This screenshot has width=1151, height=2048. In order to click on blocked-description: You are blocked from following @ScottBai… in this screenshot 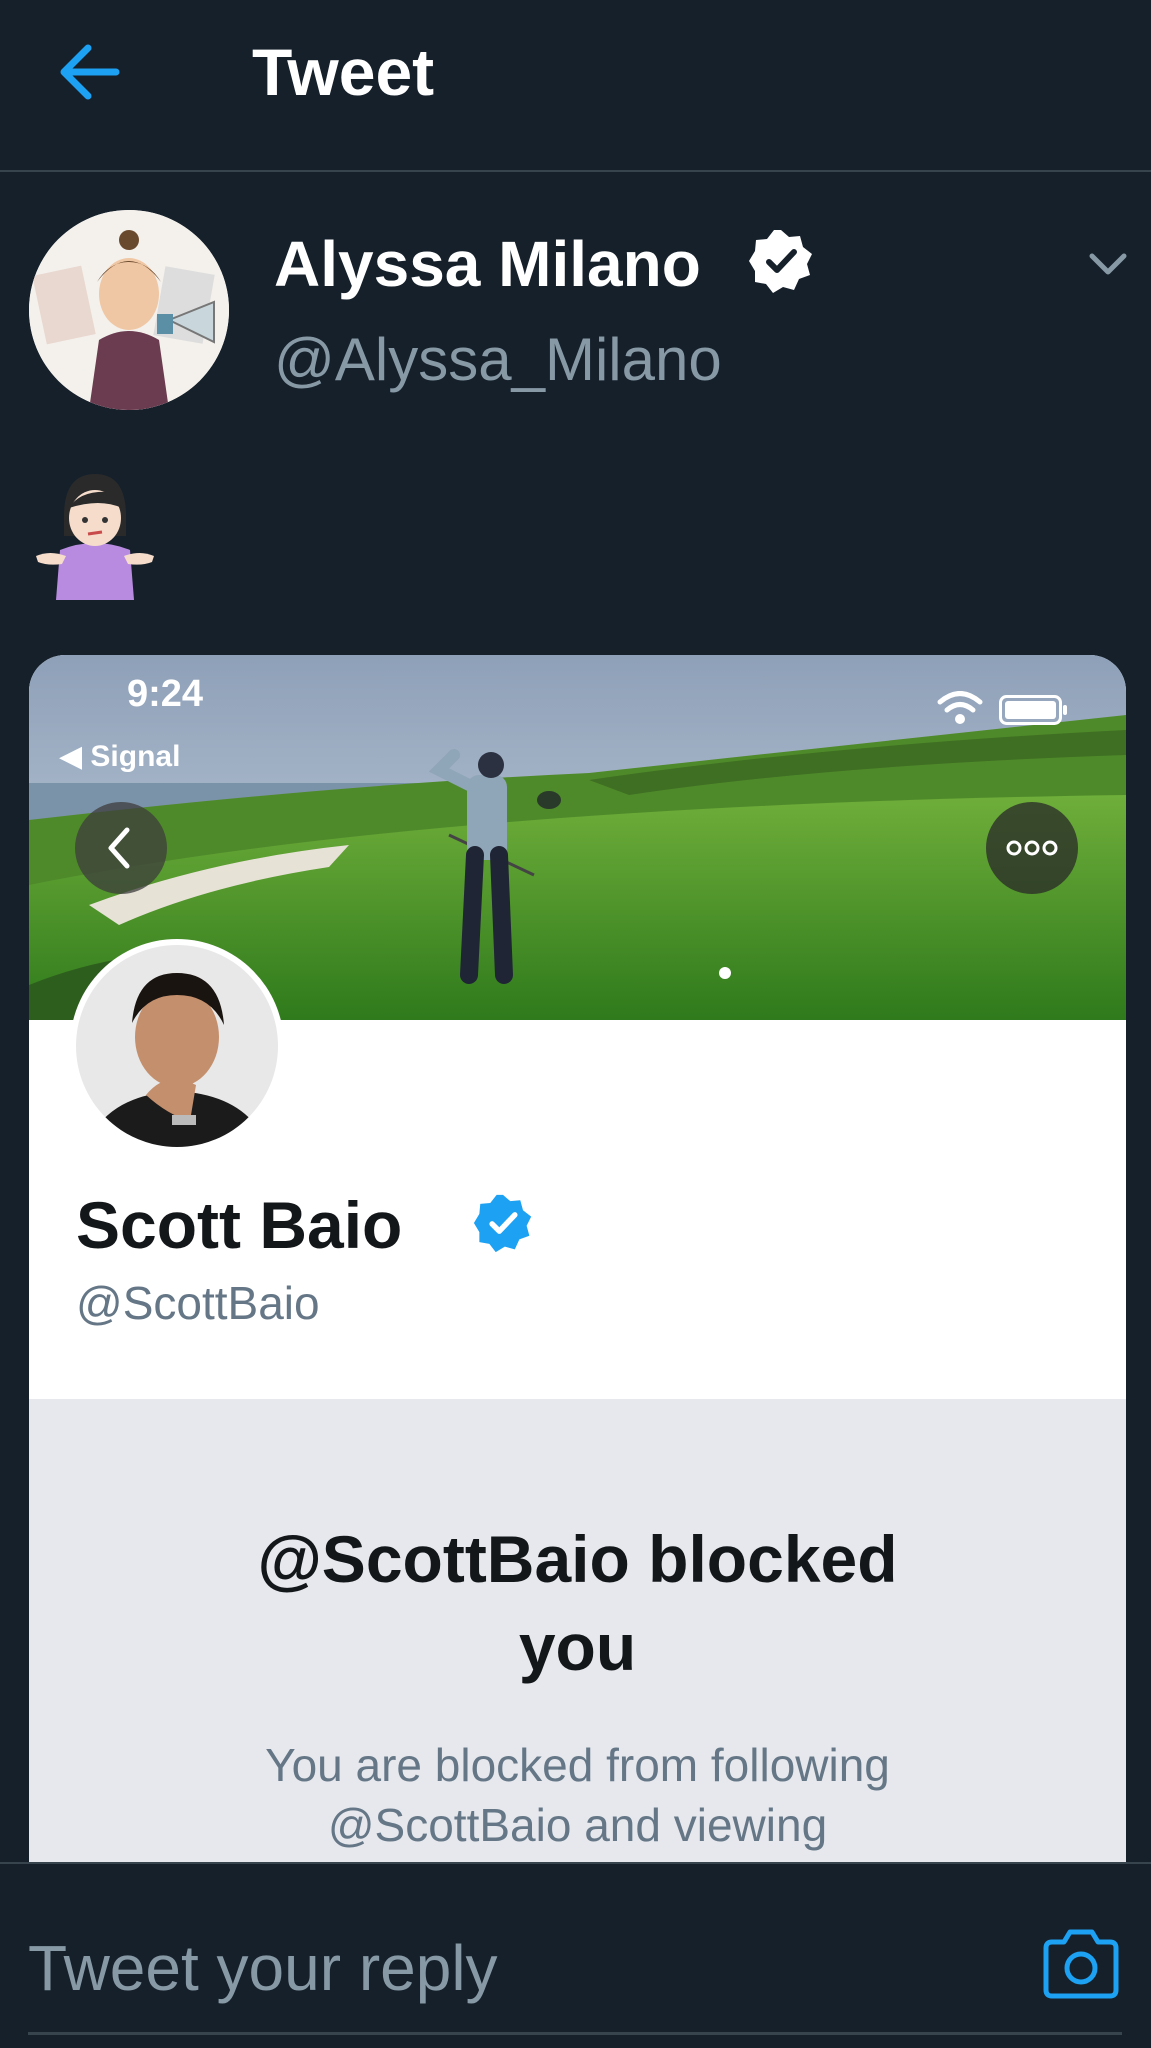, I will do `click(577, 1795)`.